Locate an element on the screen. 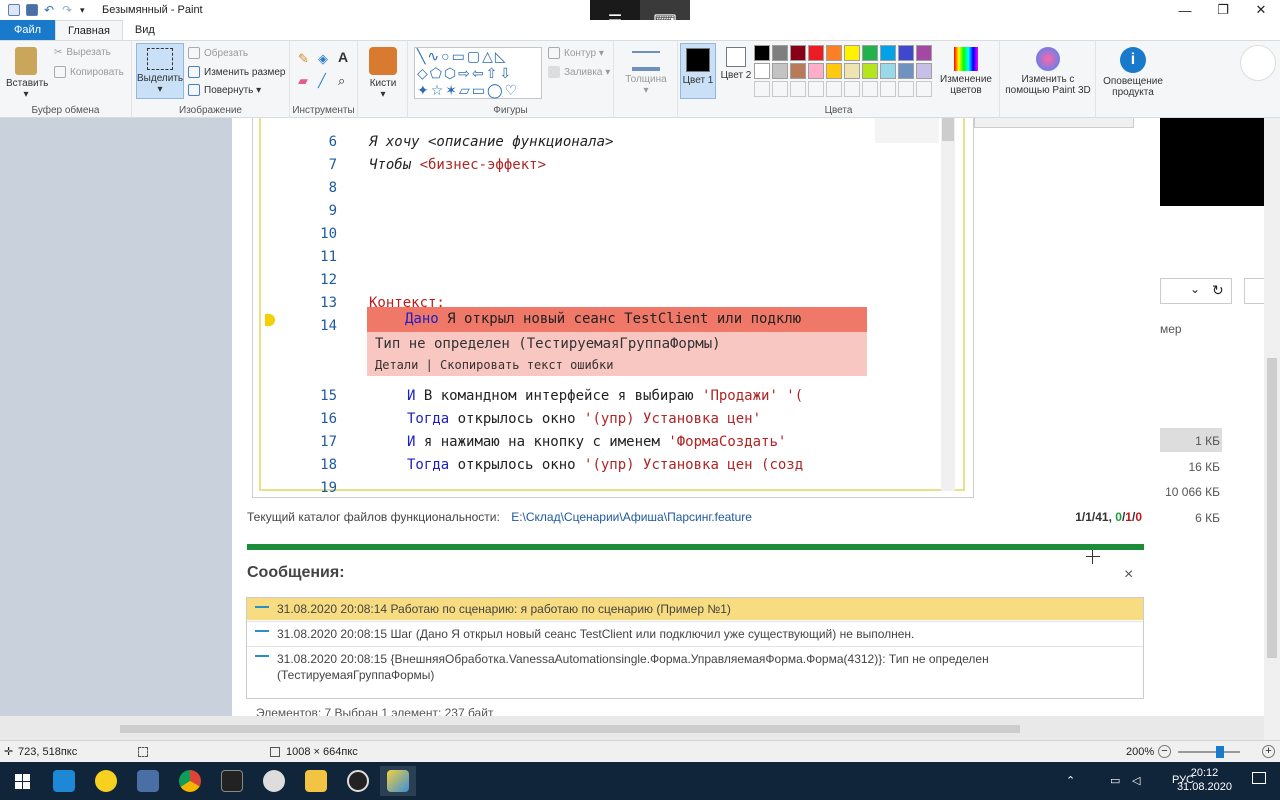 This screenshot has height=800, width=1280. brushes-button: Кисти ▾ is located at coordinates (383, 73).